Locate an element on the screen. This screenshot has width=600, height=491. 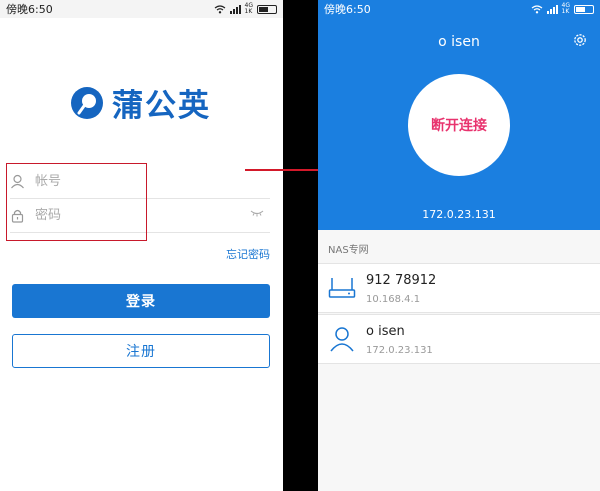
device-title: o isen is located at coordinates (385, 331).